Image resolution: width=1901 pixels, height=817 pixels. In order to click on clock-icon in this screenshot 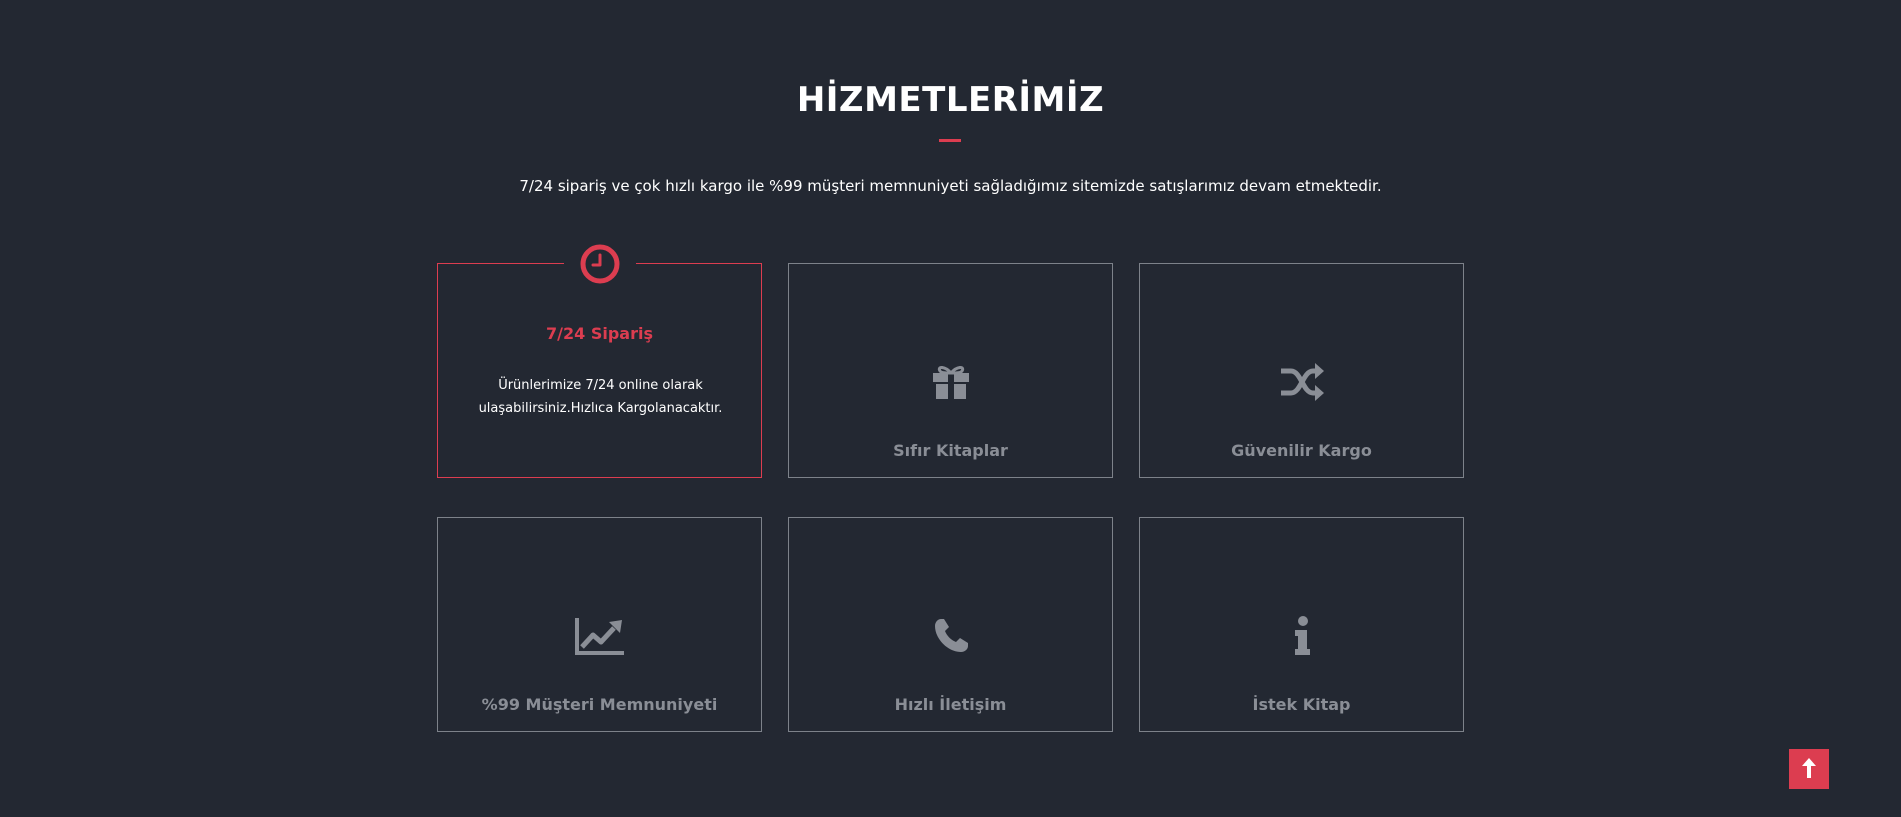, I will do `click(600, 264)`.